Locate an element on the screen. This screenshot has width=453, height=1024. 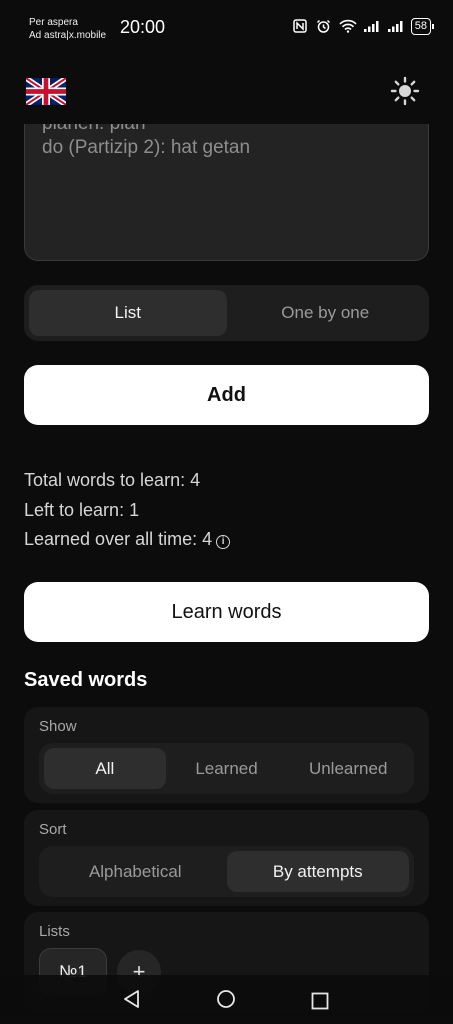
sun-icon is located at coordinates (405, 91).